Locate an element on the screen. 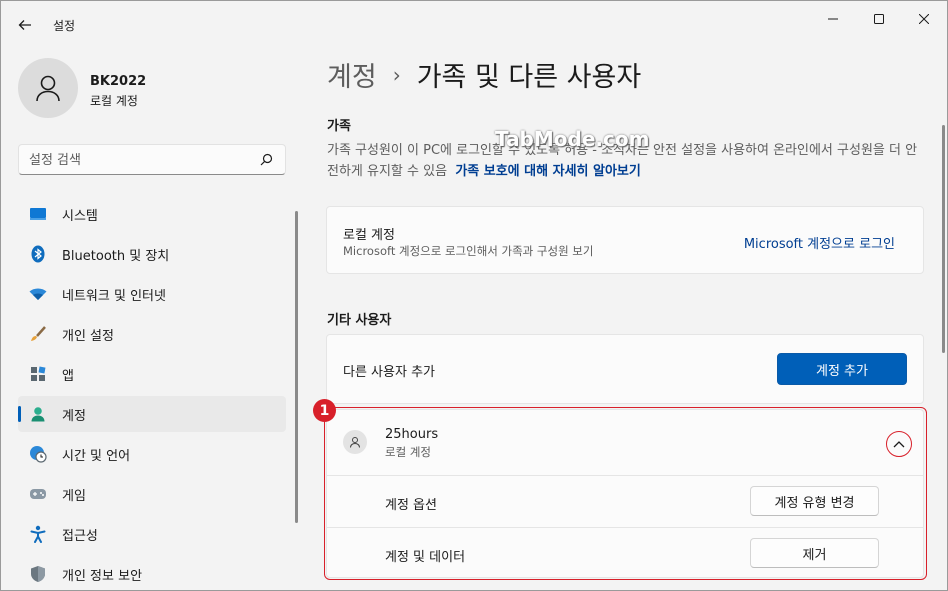  sidebar-item-gaming: 게임 is located at coordinates (152, 494).